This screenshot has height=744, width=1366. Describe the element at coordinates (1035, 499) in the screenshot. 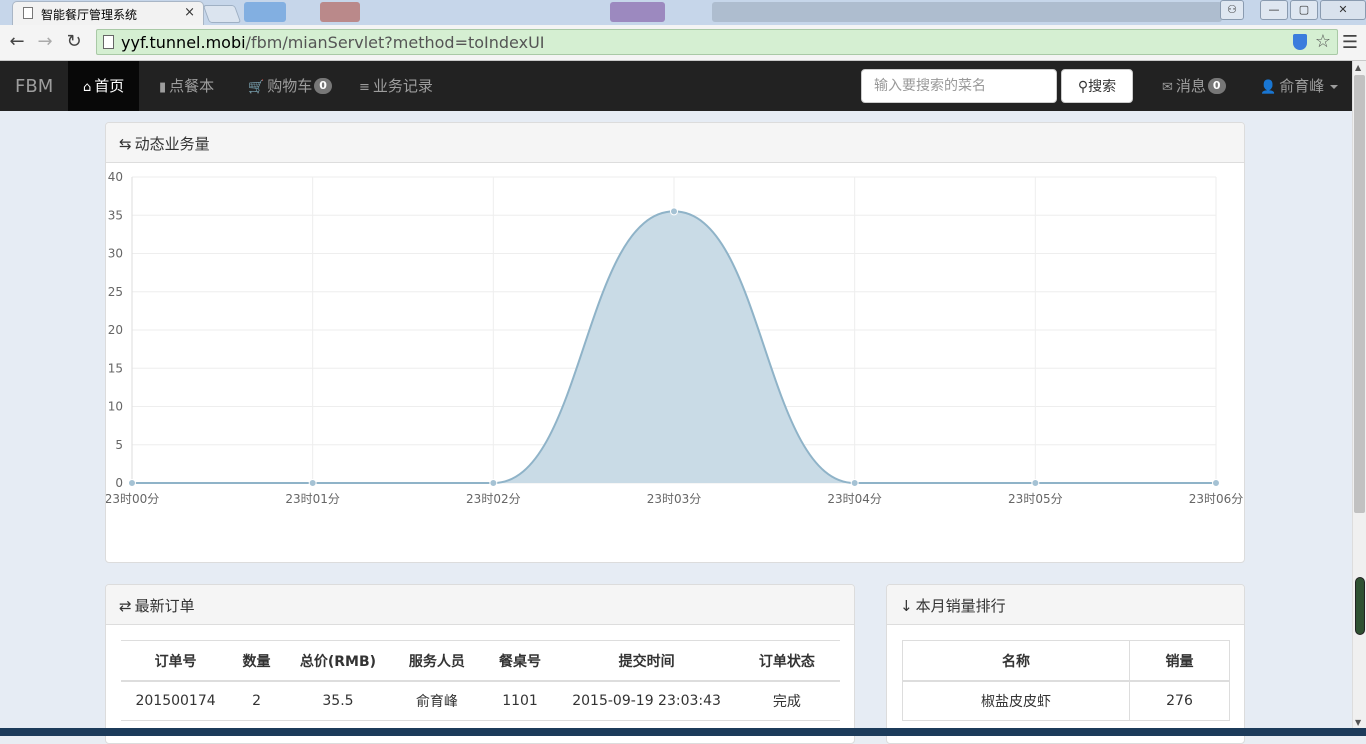

I see `x-tick-label: 23时05分` at that location.